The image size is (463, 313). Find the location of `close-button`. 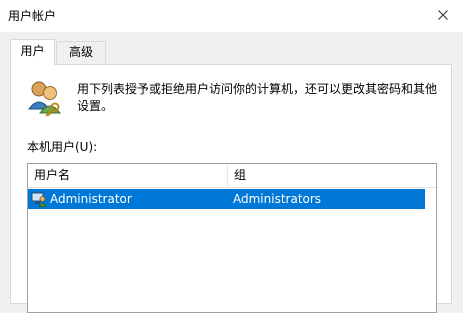

close-button is located at coordinates (443, 16).